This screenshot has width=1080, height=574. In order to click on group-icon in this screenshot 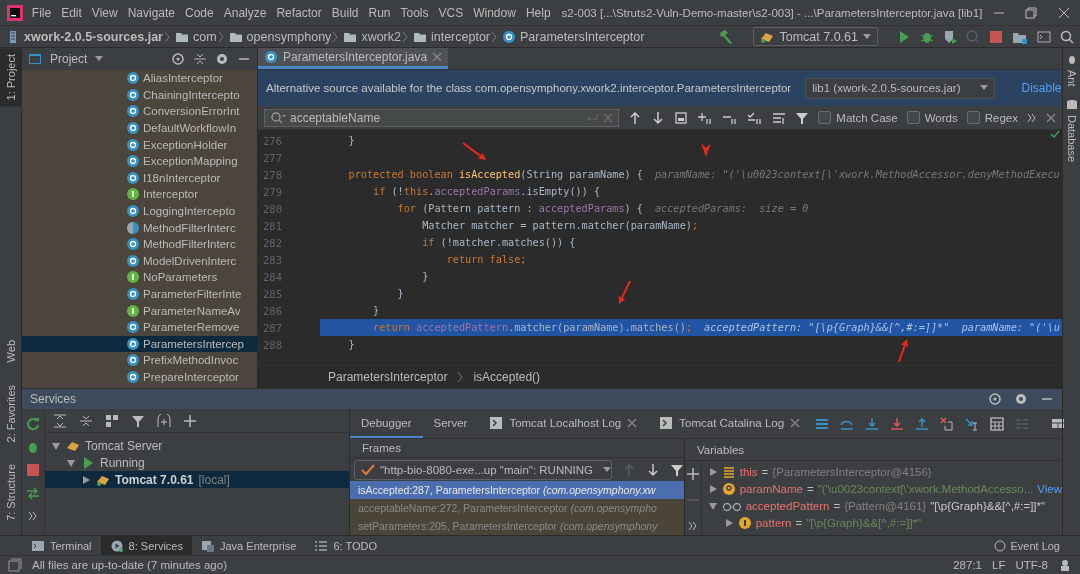, I will do `click(112, 420)`.